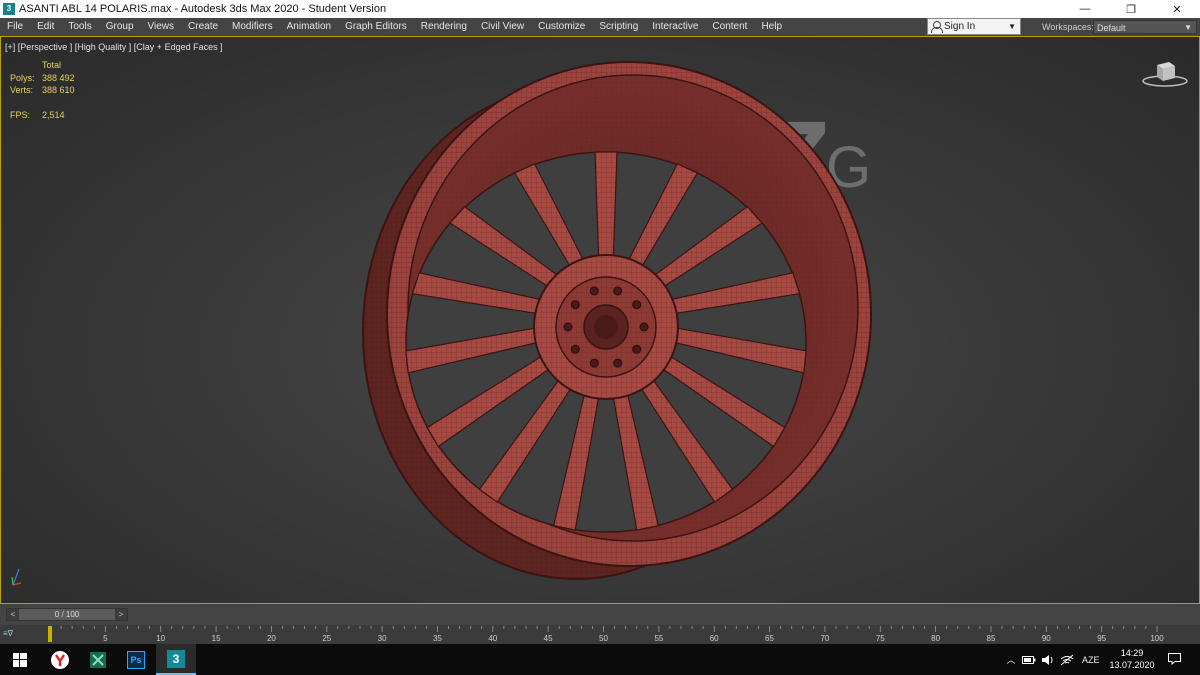  What do you see at coordinates (1131, 9) in the screenshot?
I see `maximize-button: ❐` at bounding box center [1131, 9].